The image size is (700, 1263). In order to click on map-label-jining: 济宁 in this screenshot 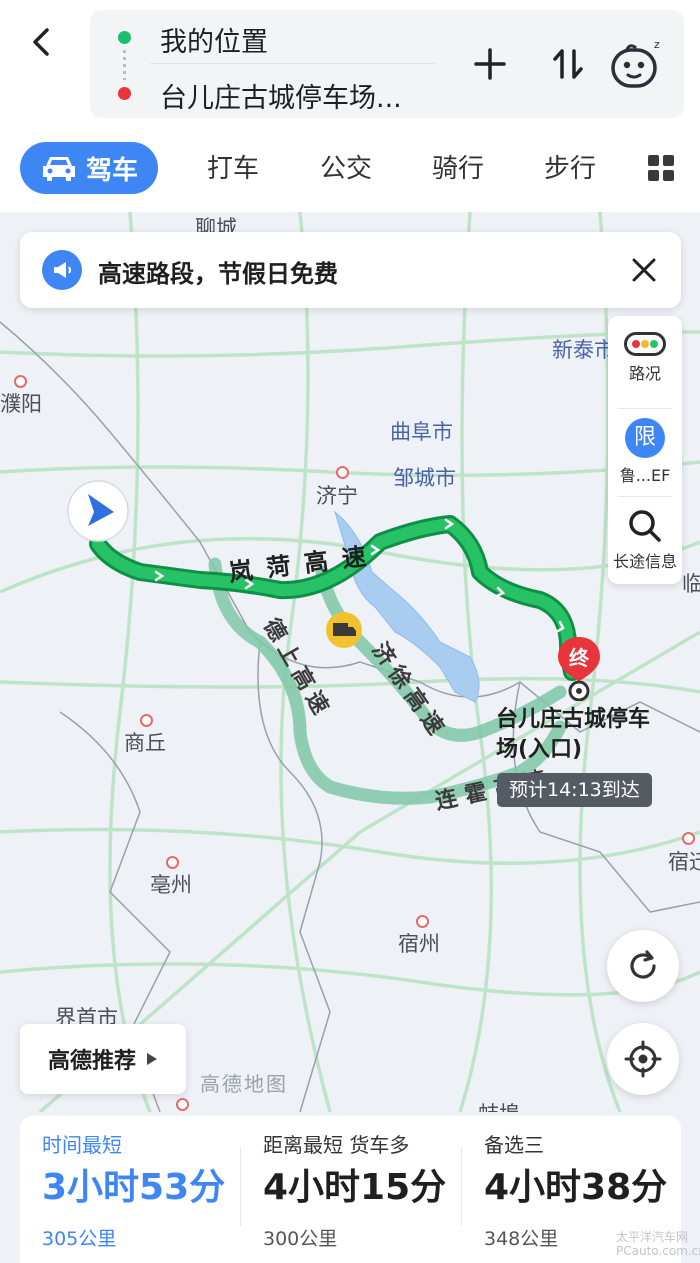, I will do `click(337, 496)`.